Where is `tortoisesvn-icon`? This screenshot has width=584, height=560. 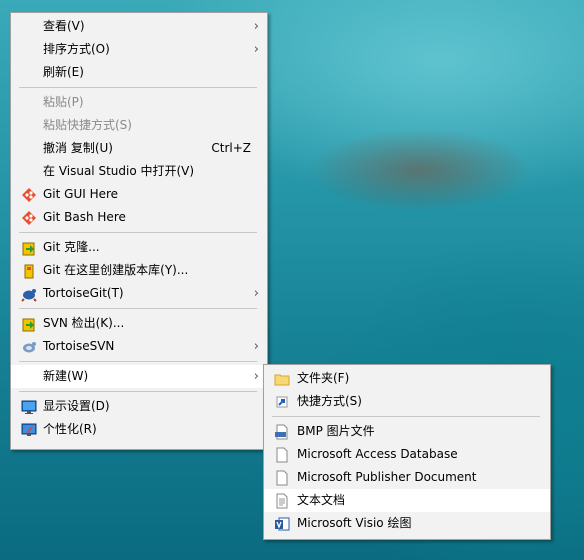
tortoisesvn-icon is located at coordinates (29, 347).